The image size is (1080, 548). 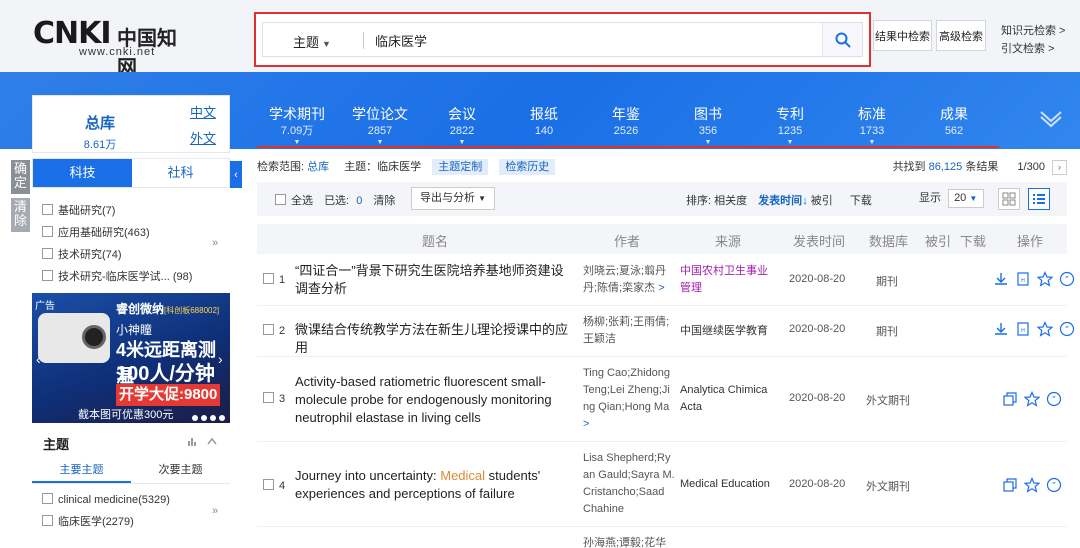 I want to click on foreign-link: 外文, so click(x=203, y=139).